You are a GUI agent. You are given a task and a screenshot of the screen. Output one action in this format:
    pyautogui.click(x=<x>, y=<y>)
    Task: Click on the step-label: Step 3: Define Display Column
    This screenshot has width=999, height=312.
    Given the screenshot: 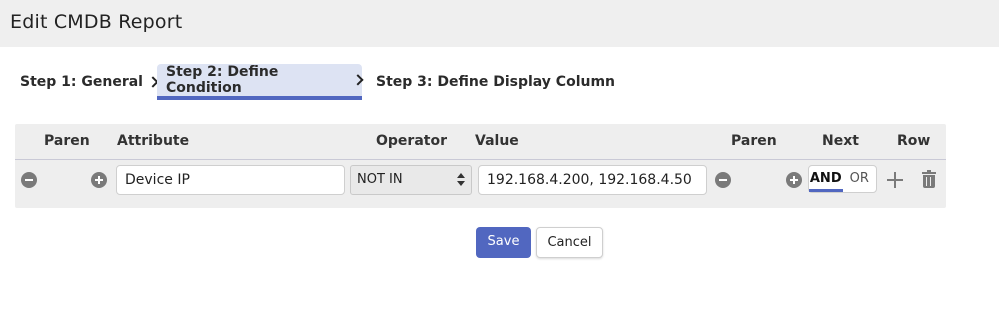 What is the action you would take?
    pyautogui.click(x=496, y=82)
    